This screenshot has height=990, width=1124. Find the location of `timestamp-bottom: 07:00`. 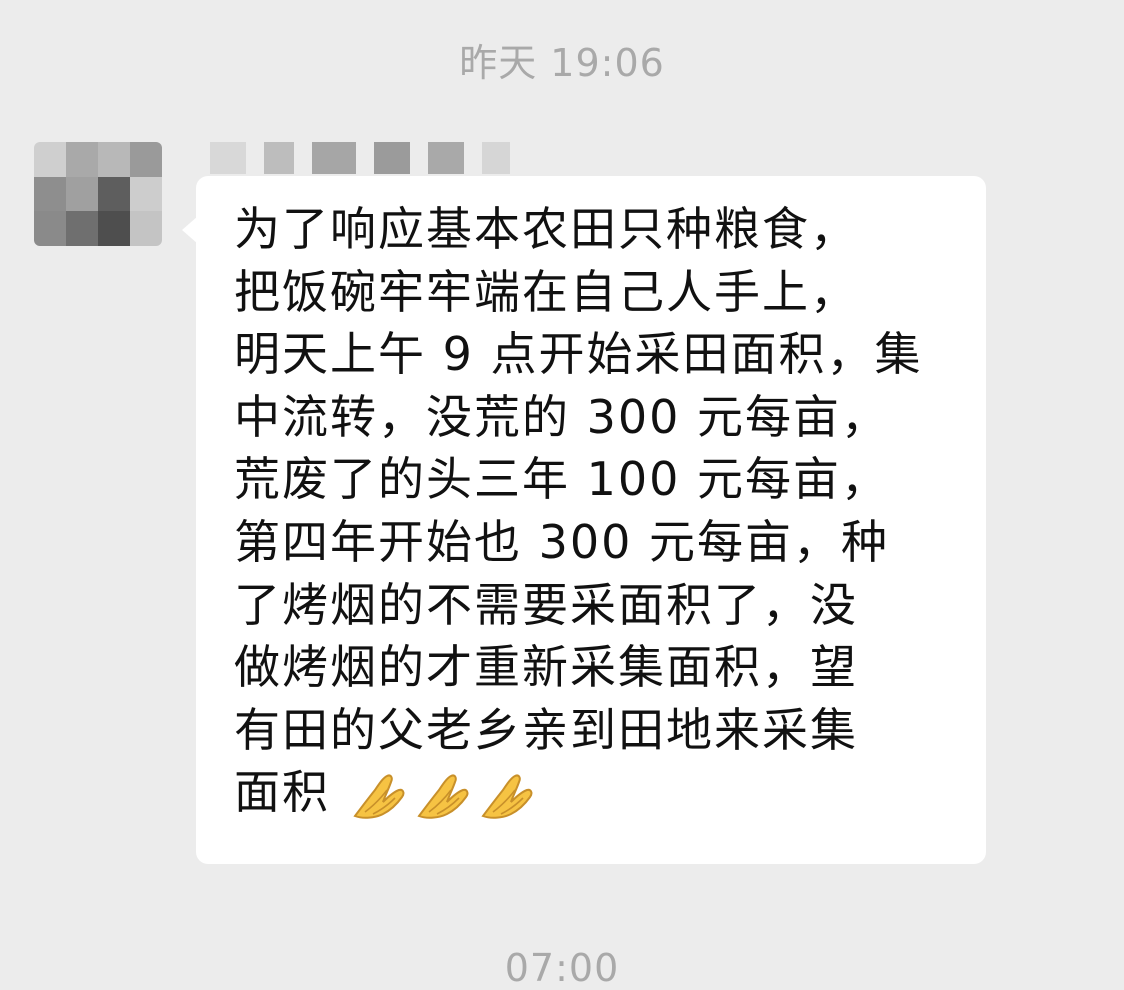

timestamp-bottom: 07:00 is located at coordinates (562, 968).